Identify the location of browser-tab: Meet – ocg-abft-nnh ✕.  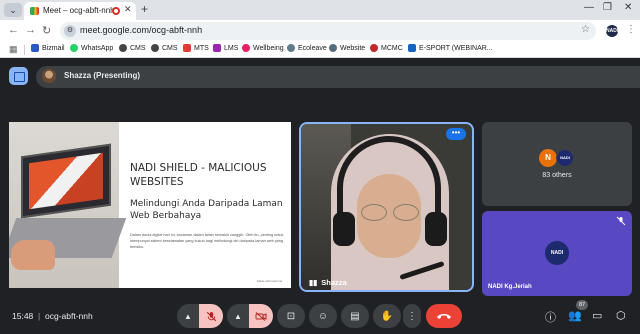
(80, 11).